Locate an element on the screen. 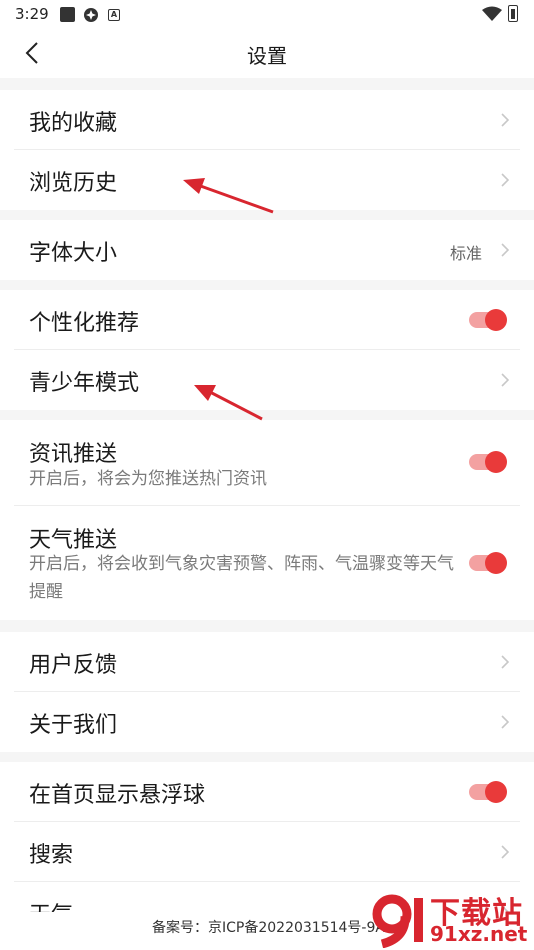 The height and width of the screenshot is (950, 534). page-title: 设置 is located at coordinates (267, 56).